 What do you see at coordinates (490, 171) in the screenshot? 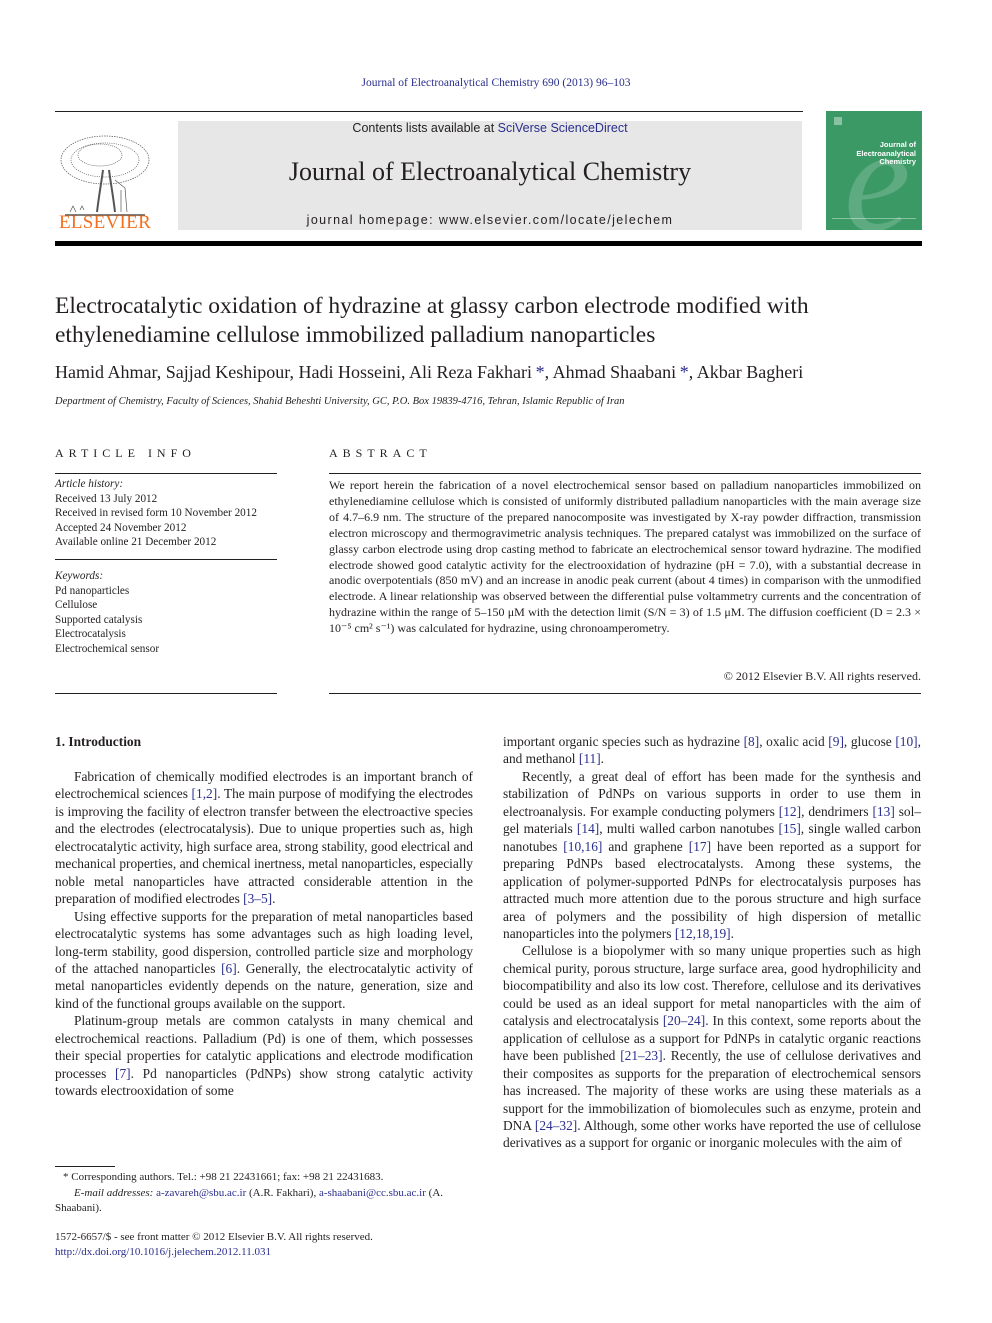
I see `journal-title: Journal of Electroanalytical Chemistry` at bounding box center [490, 171].